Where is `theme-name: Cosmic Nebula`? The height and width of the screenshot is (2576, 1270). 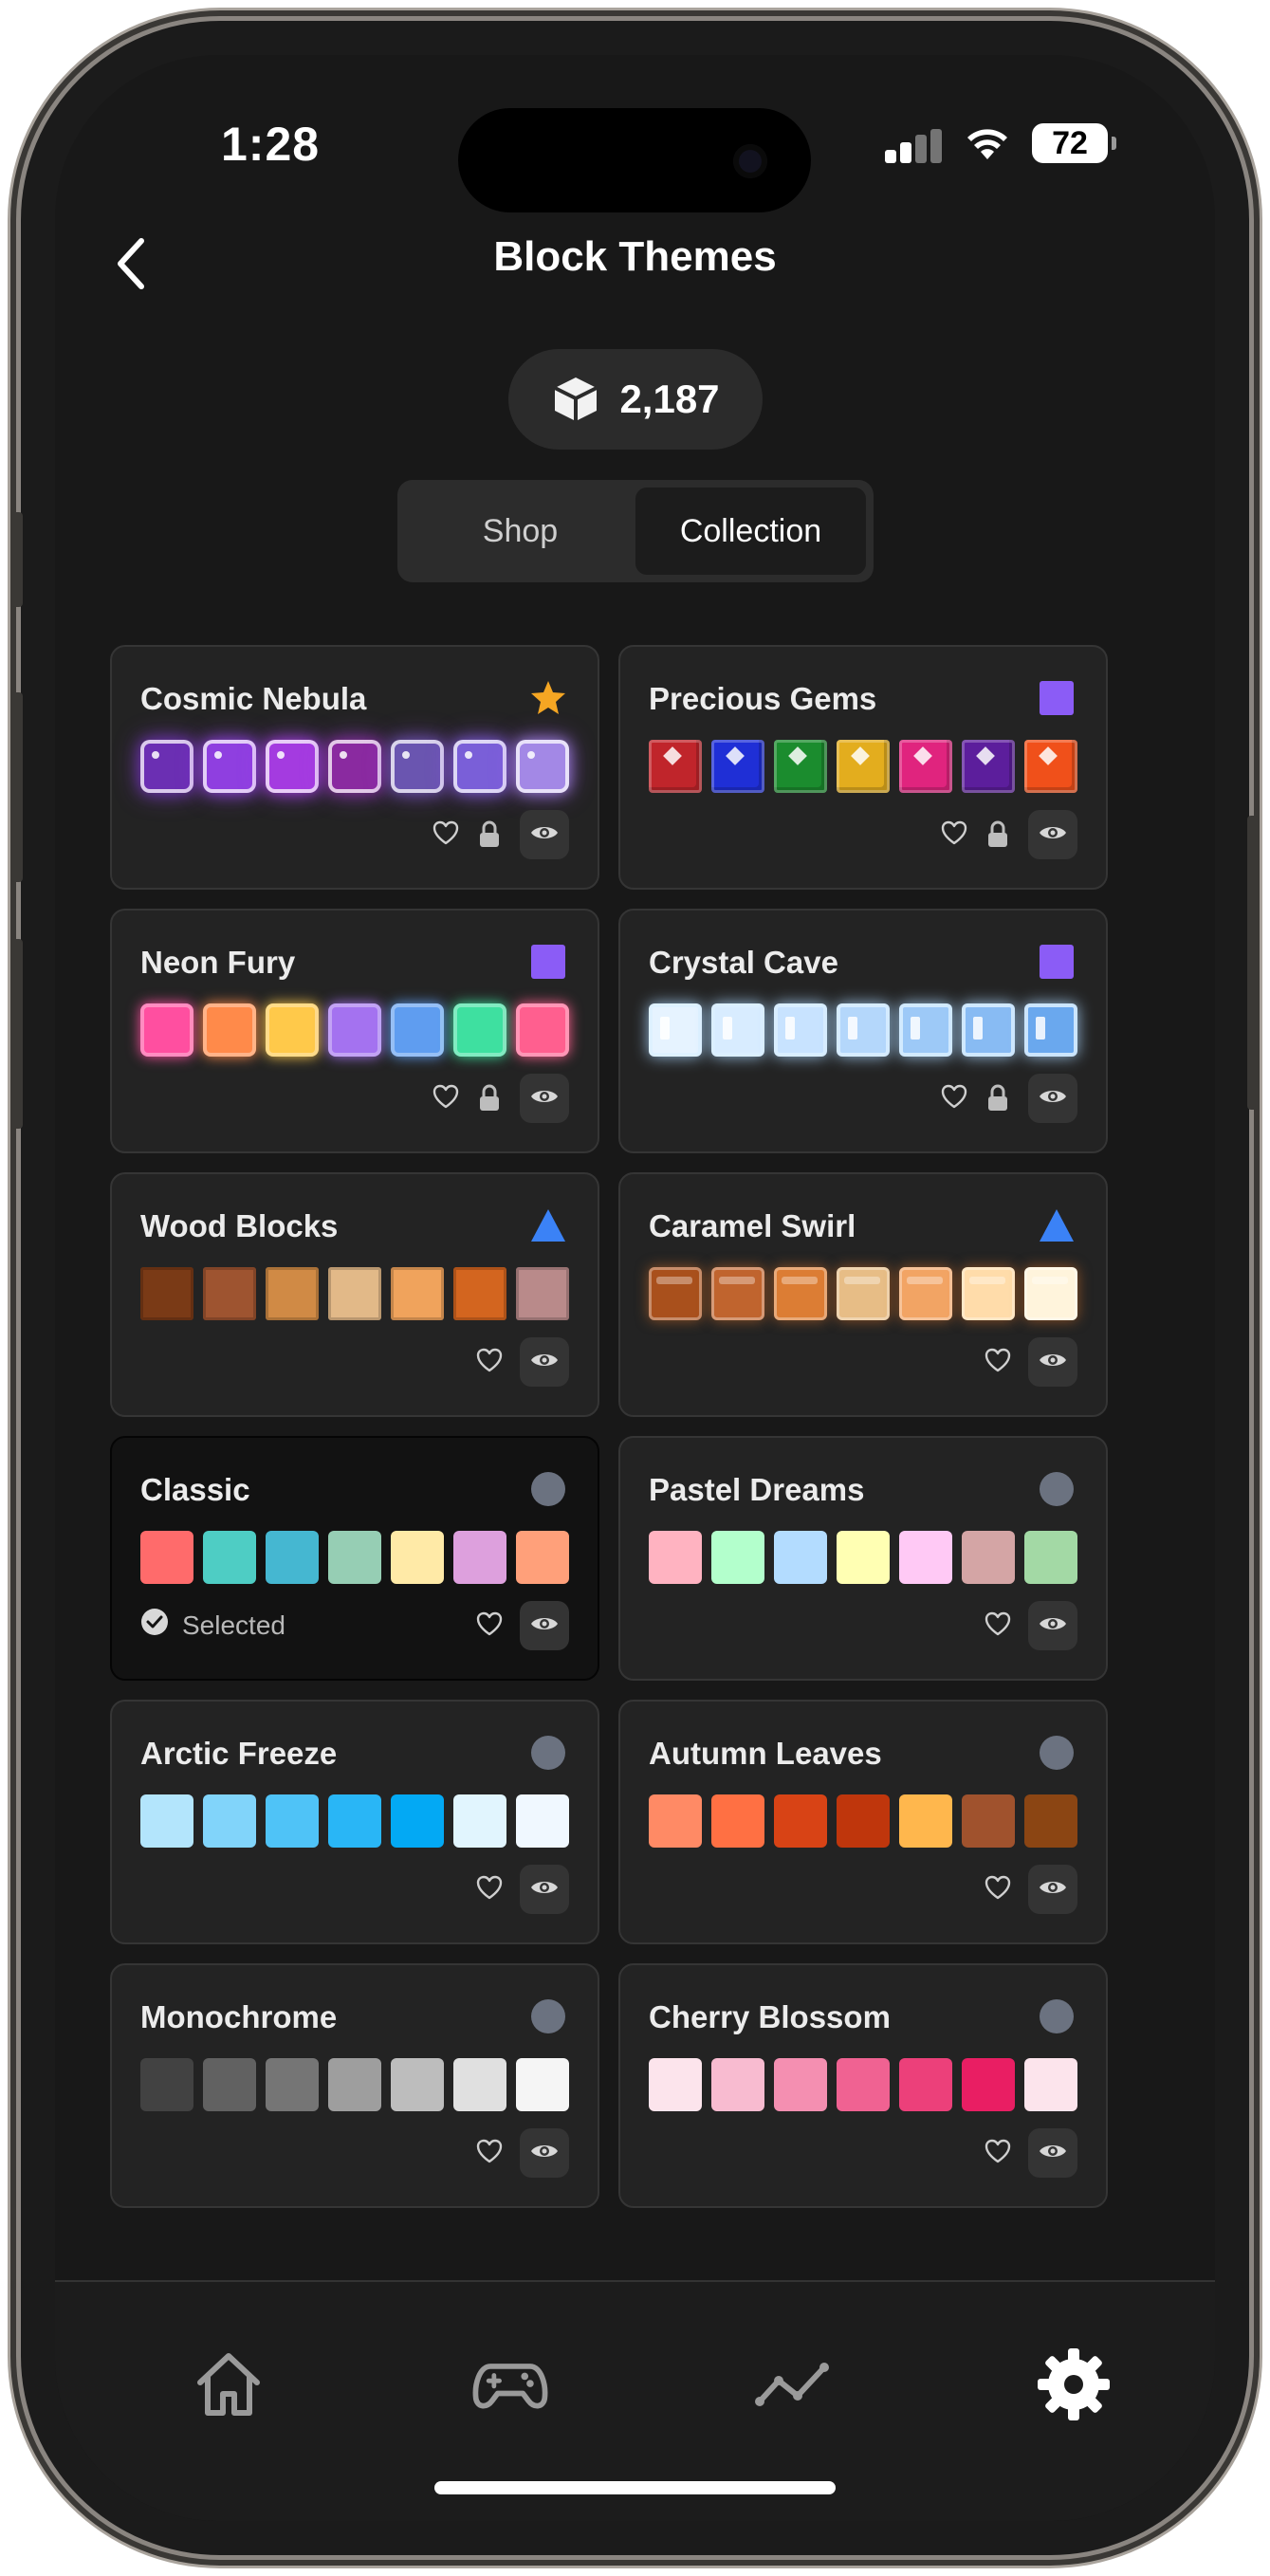 theme-name: Cosmic Nebula is located at coordinates (253, 698).